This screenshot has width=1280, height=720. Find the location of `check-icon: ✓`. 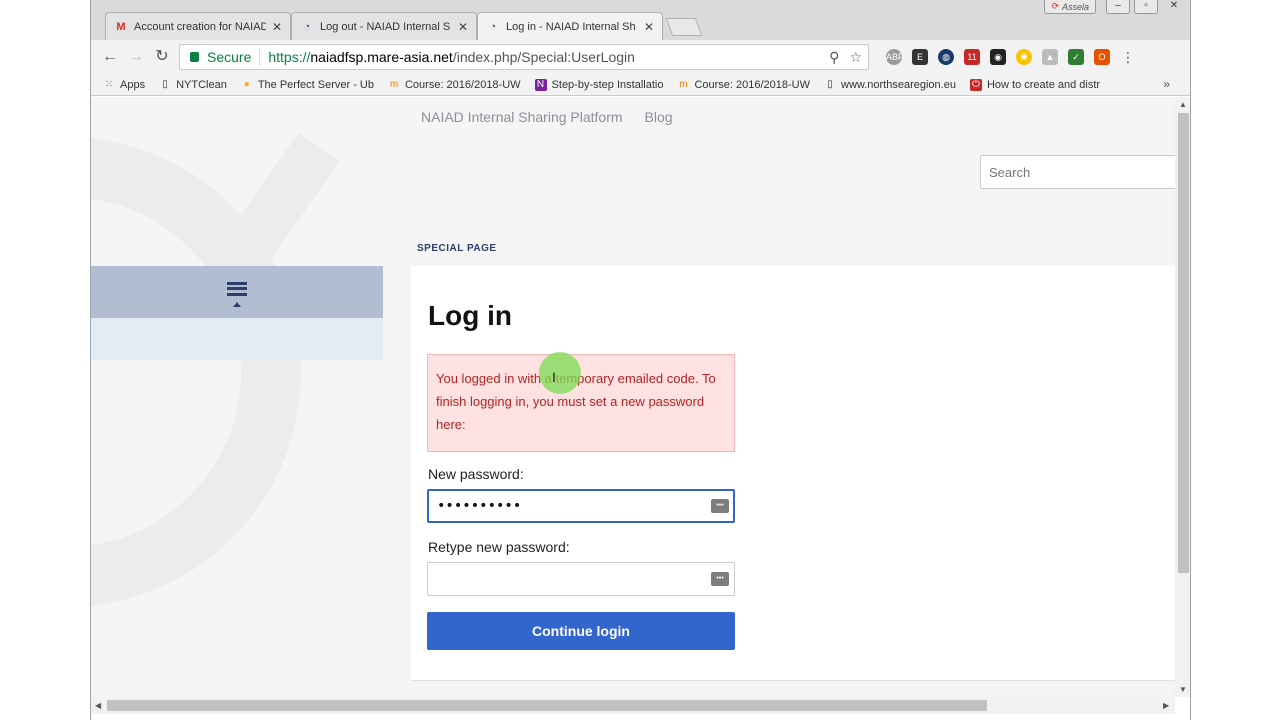

check-icon: ✓ is located at coordinates (1076, 57).